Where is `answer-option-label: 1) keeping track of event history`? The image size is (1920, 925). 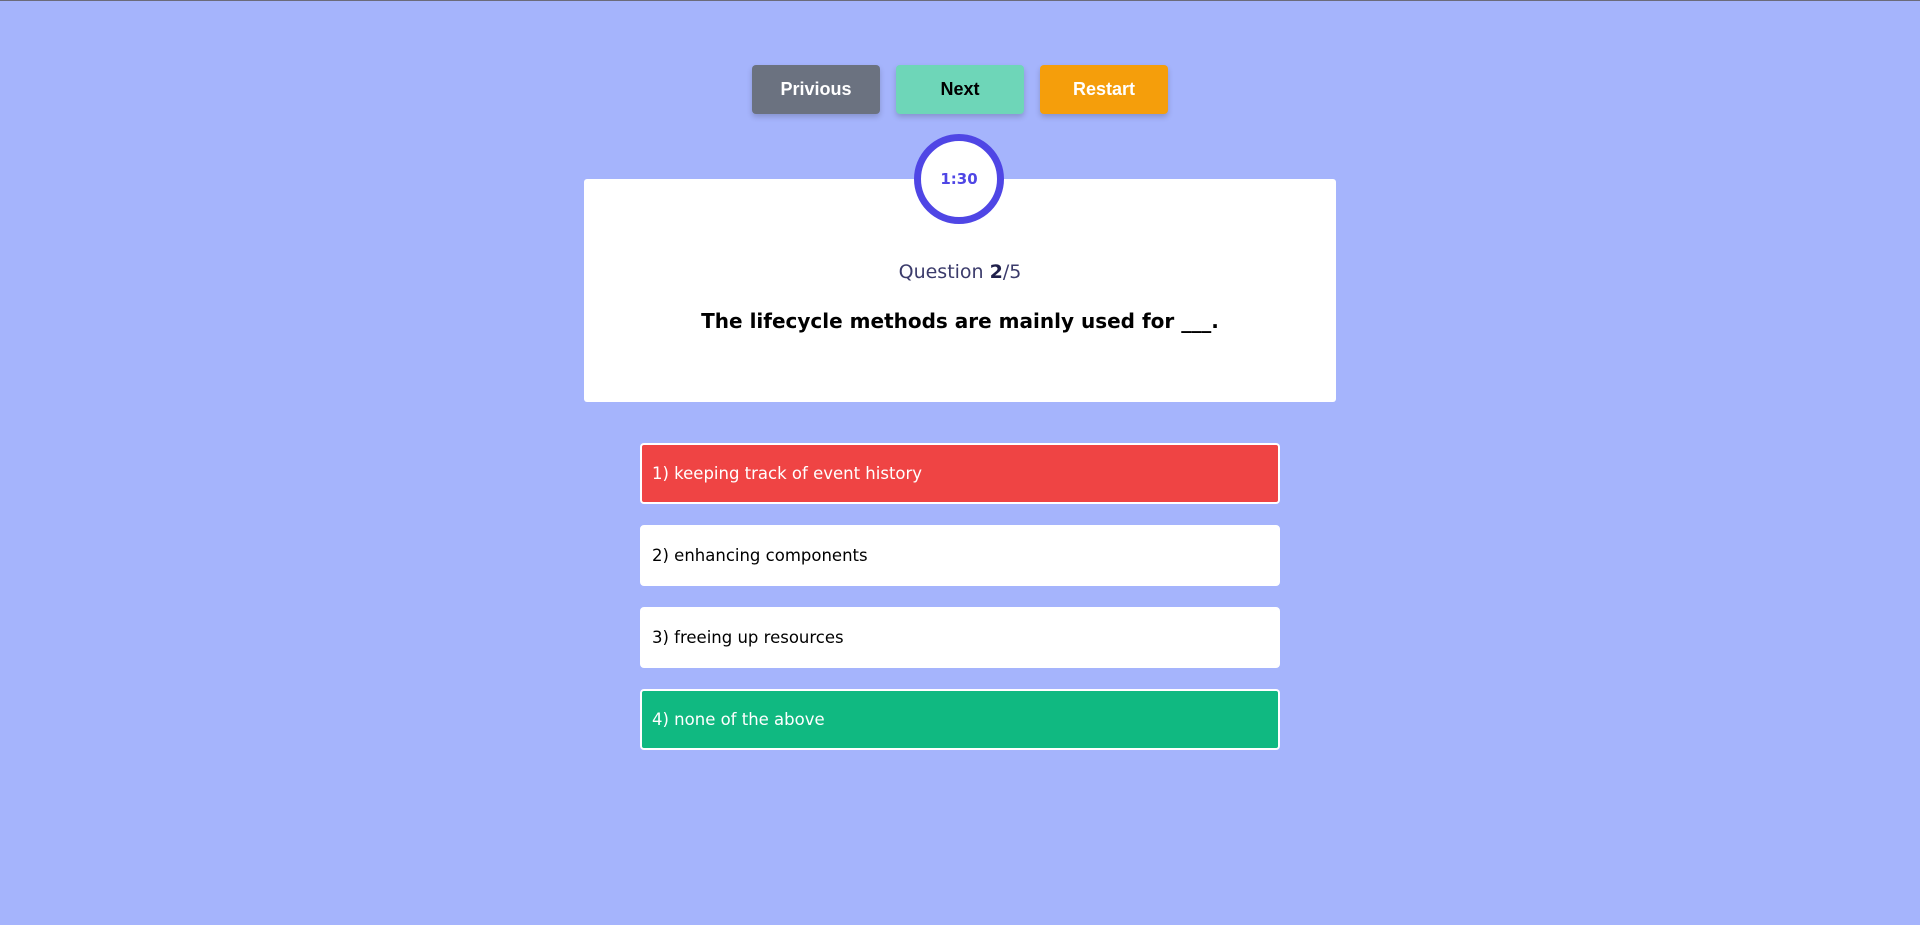 answer-option-label: 1) keeping track of event history is located at coordinates (787, 473).